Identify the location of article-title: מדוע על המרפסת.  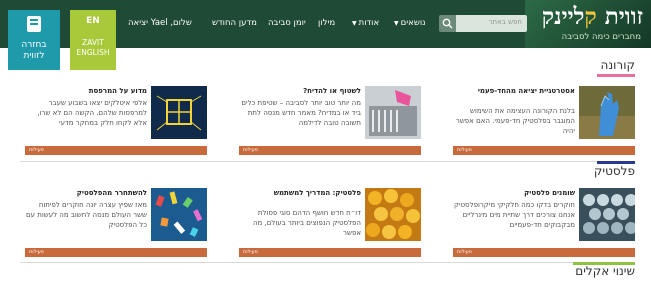
(86, 91).